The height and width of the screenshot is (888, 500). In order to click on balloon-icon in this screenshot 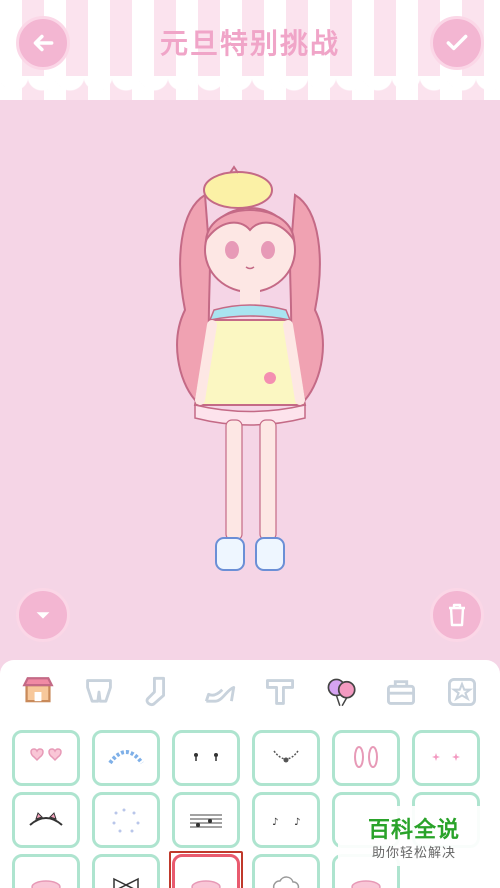, I will do `click(341, 692)`.